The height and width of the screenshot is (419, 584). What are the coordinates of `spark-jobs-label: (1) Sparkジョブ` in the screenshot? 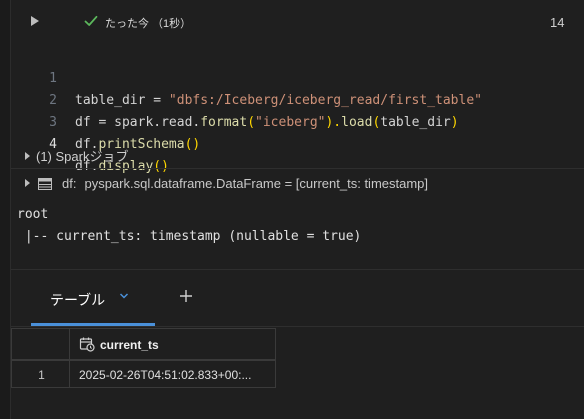 It's located at (82, 156).